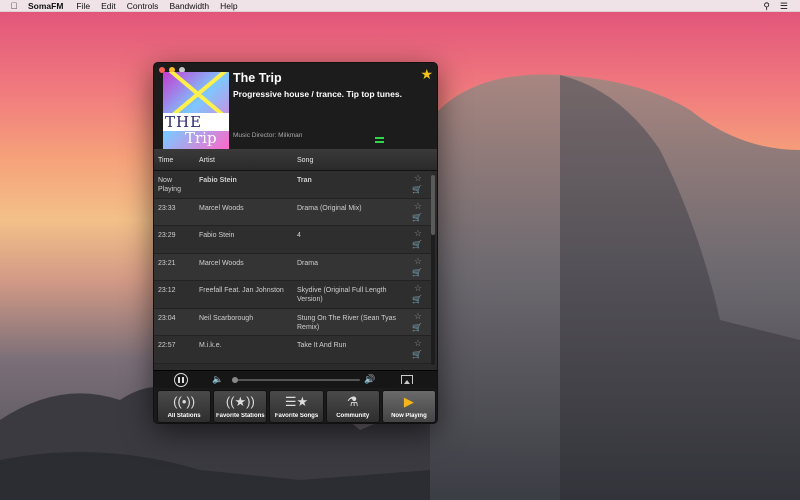 This screenshot has height=500, width=800. I want to click on track-artist: Neil Scarborough, so click(226, 318).